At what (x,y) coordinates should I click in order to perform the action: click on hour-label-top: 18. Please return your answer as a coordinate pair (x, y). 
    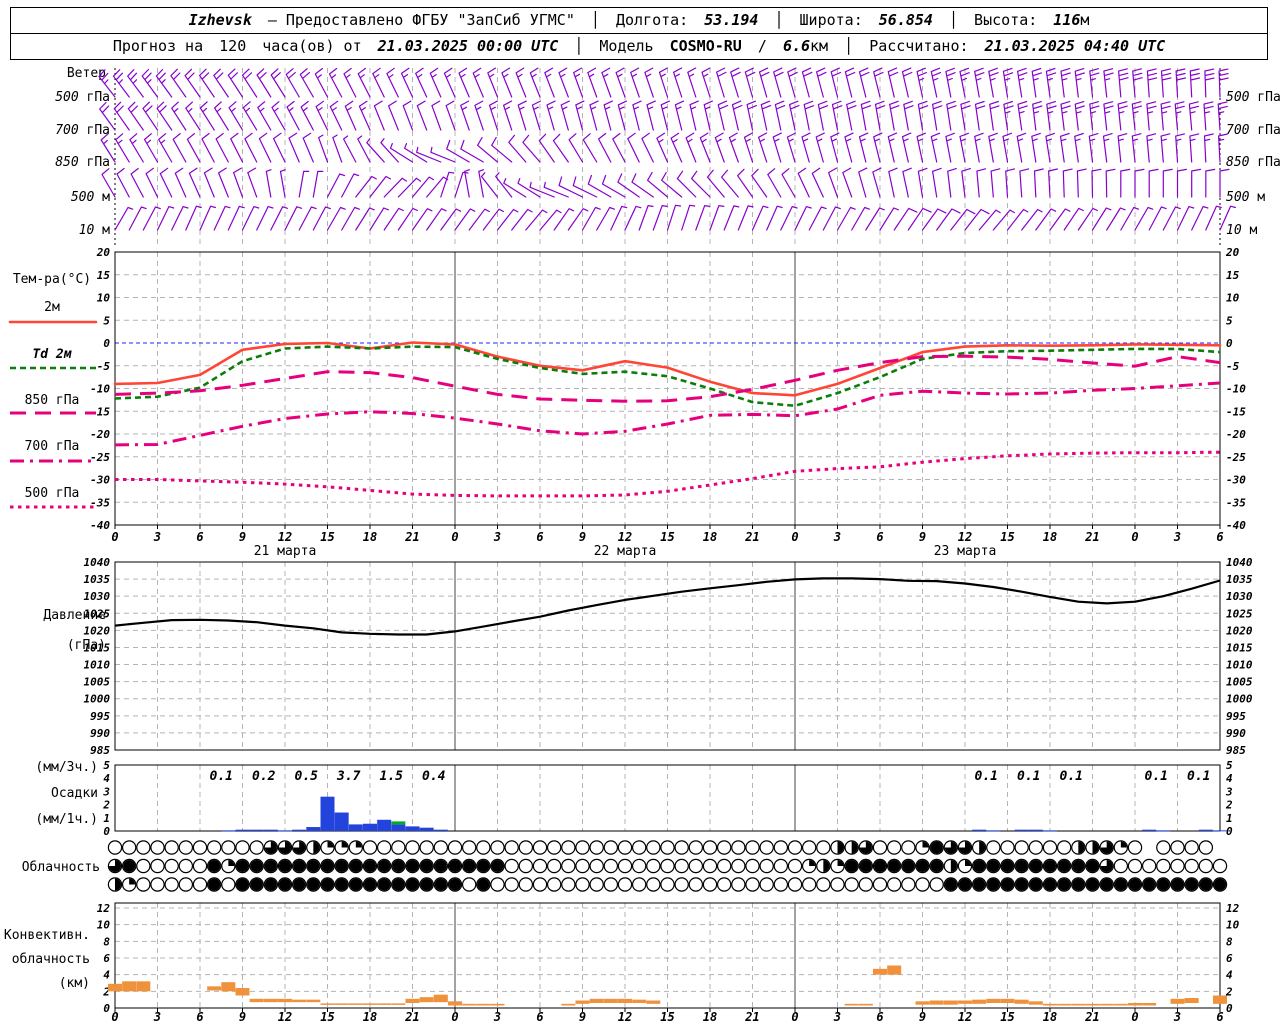
    Looking at the image, I should click on (1050, 537).